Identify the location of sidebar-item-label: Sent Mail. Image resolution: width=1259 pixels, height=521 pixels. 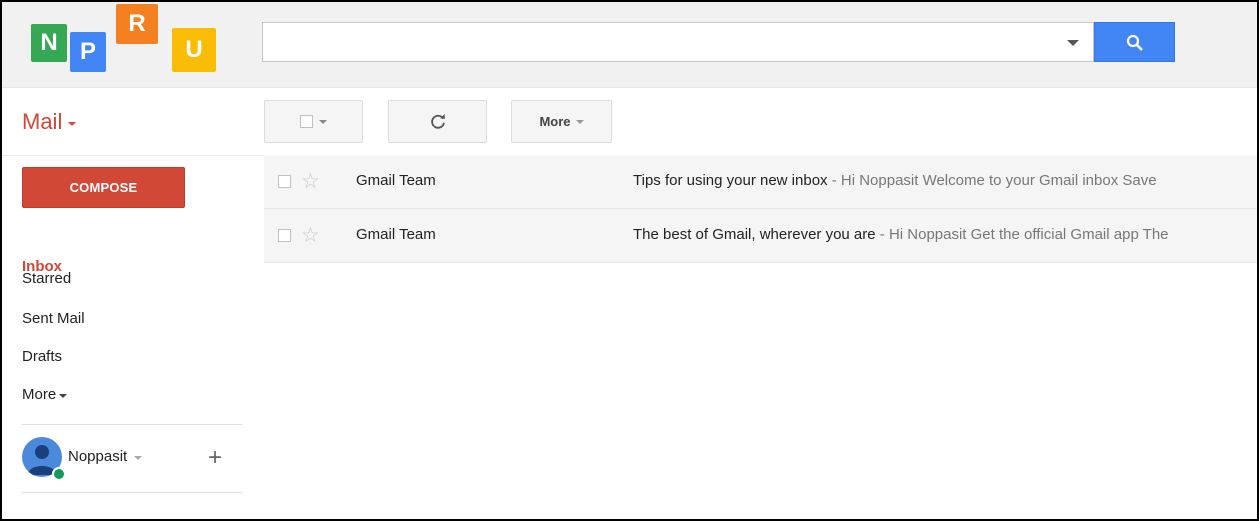
(53, 318).